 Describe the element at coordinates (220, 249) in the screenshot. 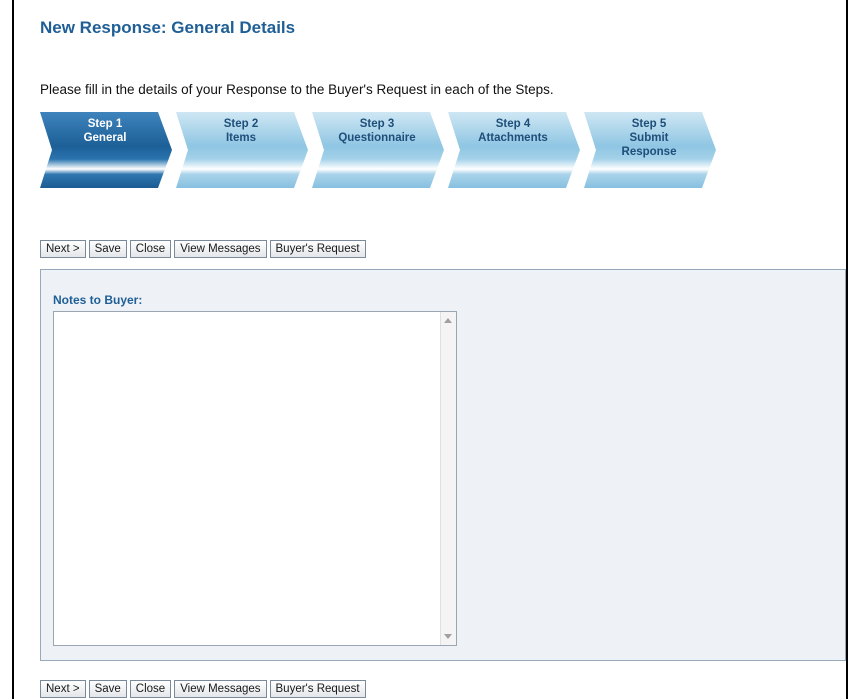

I see `view-messages-button: View Messages` at that location.